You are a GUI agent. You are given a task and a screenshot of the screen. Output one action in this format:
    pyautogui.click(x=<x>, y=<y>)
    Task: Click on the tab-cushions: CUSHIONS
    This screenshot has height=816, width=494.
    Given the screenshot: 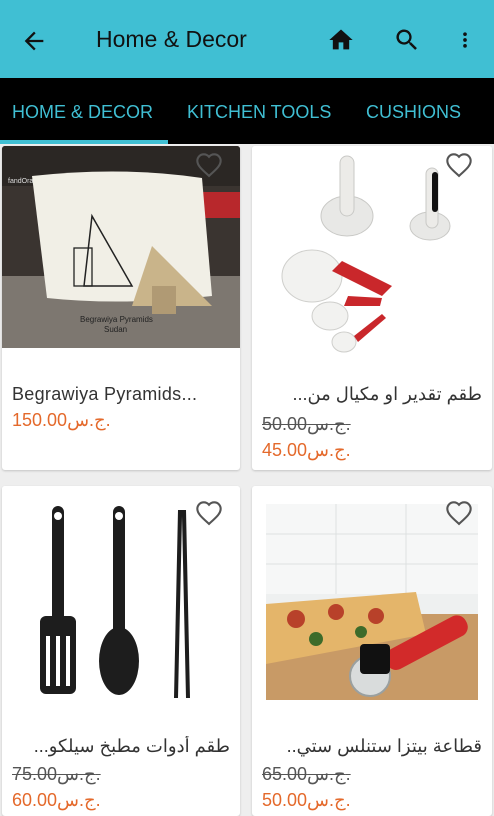 What is the action you would take?
    pyautogui.click(x=413, y=112)
    